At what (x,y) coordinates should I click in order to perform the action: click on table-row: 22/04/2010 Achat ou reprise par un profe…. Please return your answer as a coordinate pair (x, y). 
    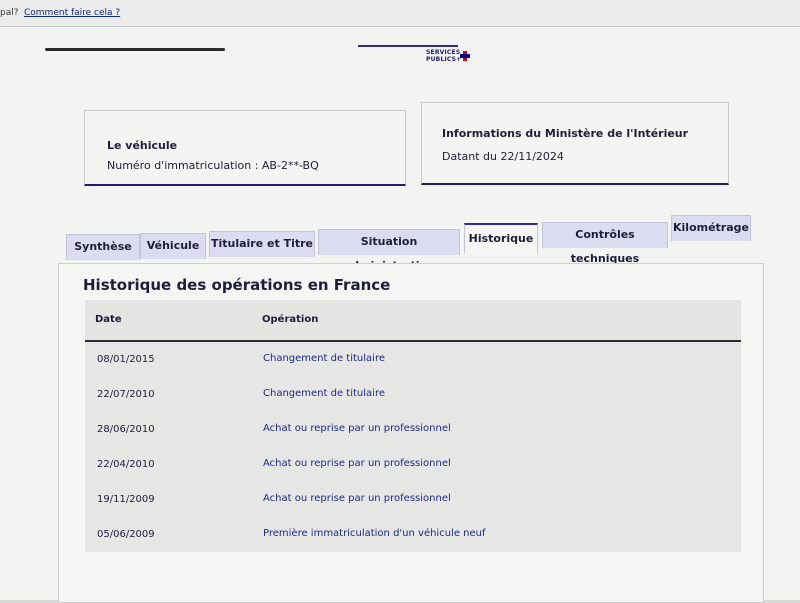
    Looking at the image, I should click on (413, 464).